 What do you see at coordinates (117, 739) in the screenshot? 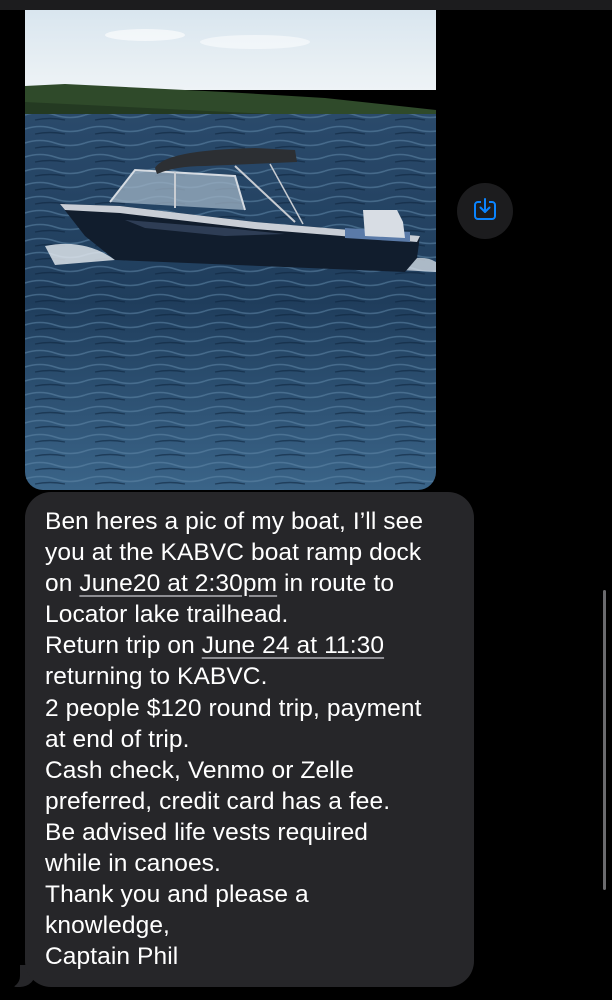
I see `message-line: at end of trip.` at bounding box center [117, 739].